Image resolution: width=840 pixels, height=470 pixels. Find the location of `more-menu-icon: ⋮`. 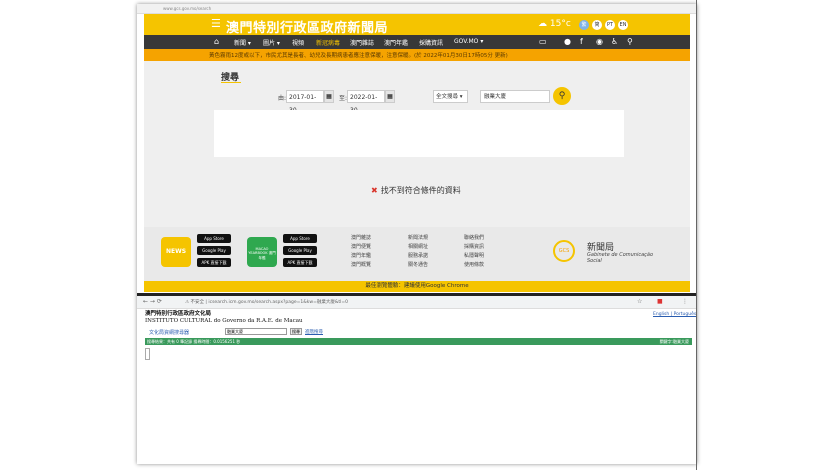

more-menu-icon: ⋮ is located at coordinates (685, 301).